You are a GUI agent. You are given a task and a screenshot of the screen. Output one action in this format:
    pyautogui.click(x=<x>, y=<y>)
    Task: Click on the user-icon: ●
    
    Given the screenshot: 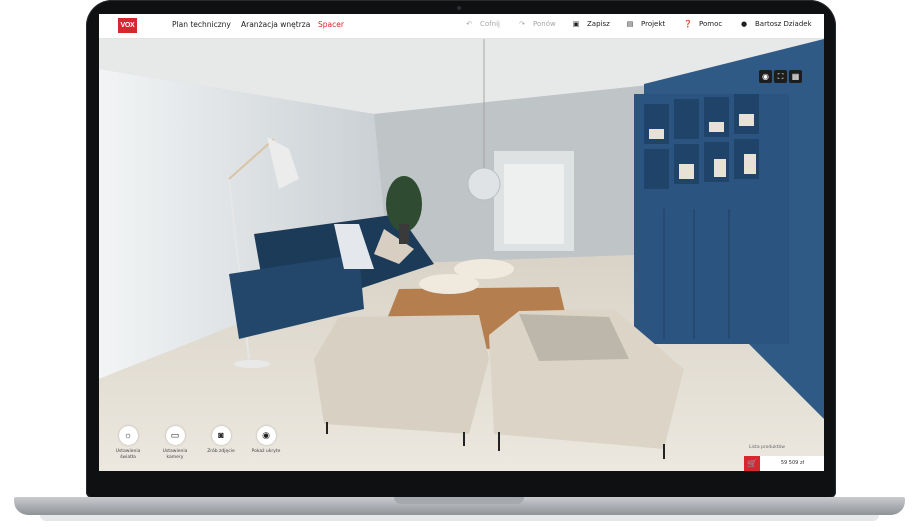 What is the action you would take?
    pyautogui.click(x=744, y=24)
    